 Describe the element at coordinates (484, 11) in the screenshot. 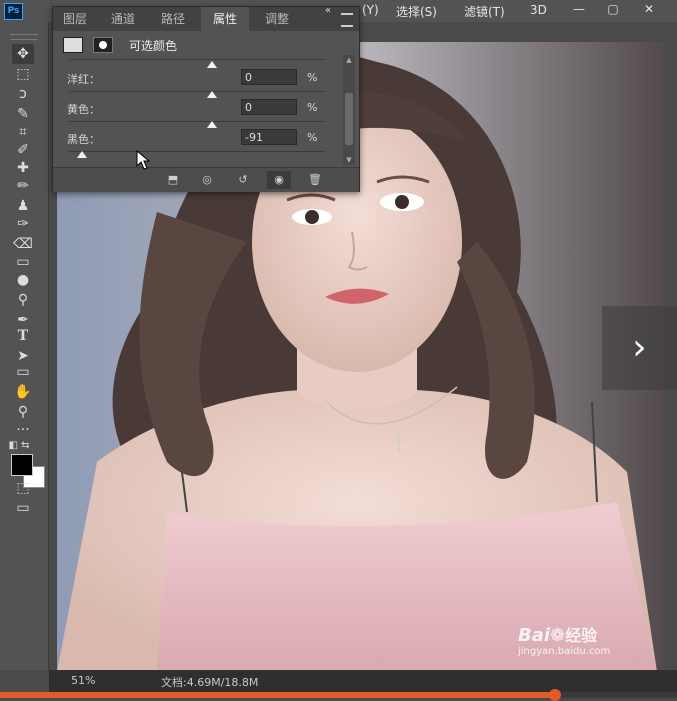

I see `menu-filter: 滤镜(T)` at that location.